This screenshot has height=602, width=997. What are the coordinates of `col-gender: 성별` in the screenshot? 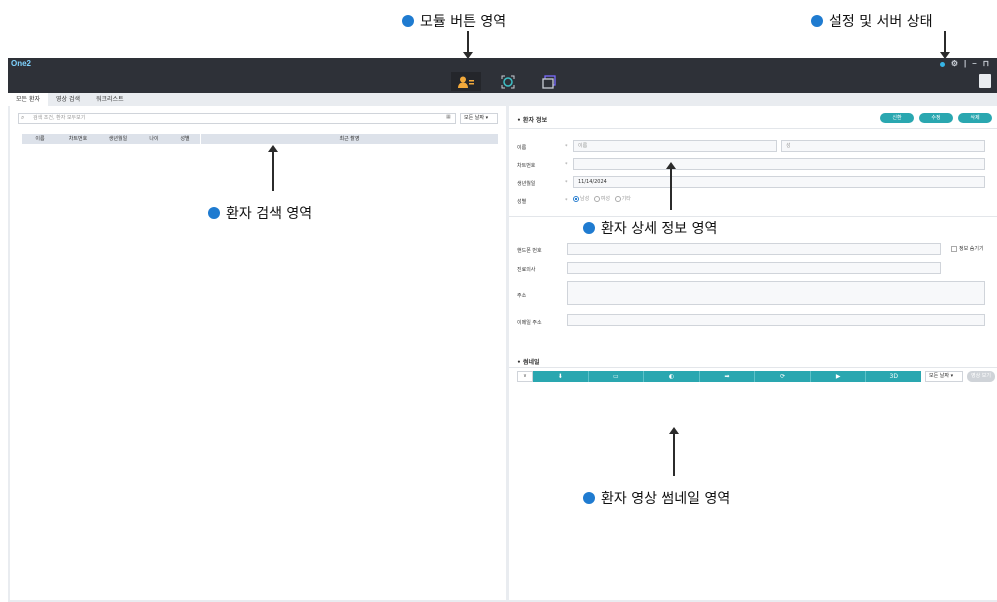 It's located at (185, 139).